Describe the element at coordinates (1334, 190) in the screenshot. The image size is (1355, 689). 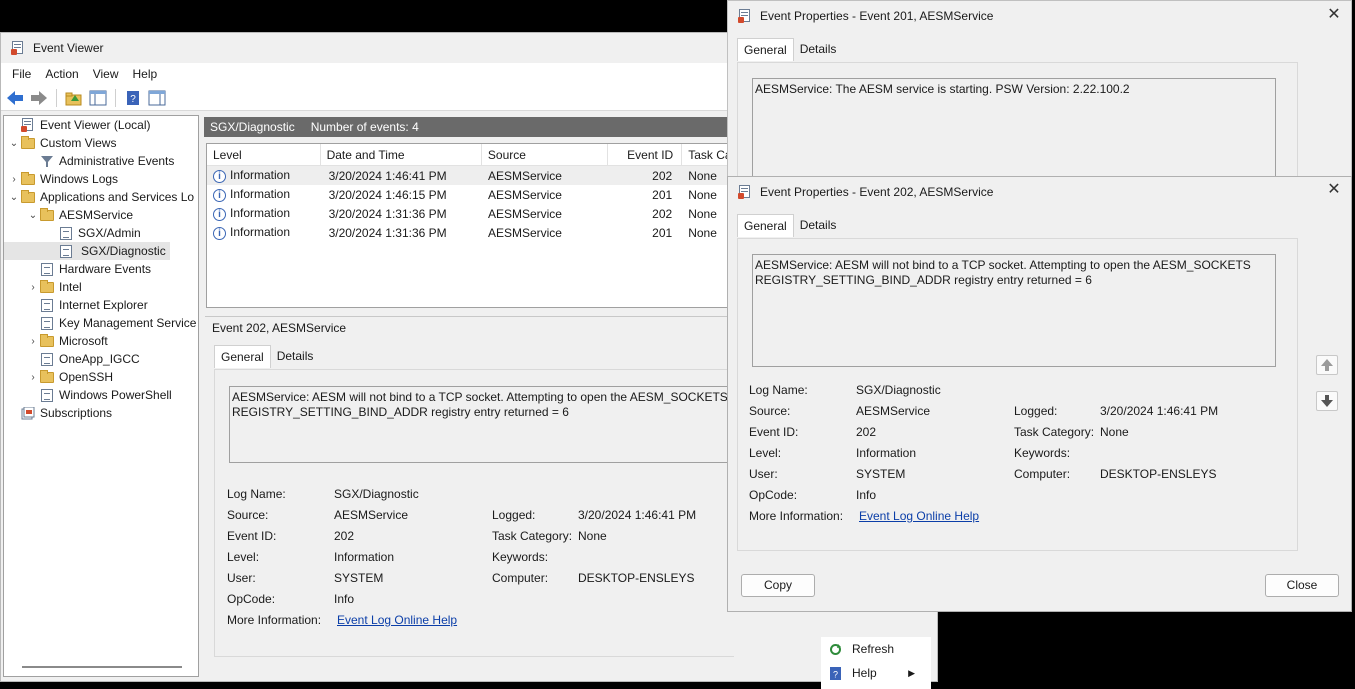
I see `prop202-close-icon: ✕` at that location.